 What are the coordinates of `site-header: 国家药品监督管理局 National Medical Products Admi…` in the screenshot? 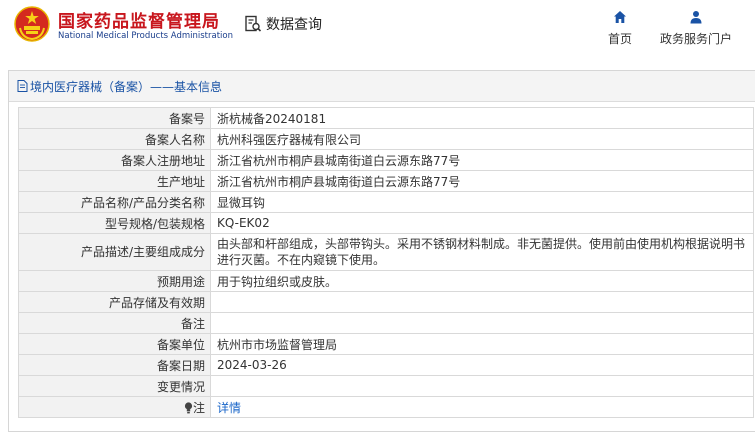 It's located at (377, 29).